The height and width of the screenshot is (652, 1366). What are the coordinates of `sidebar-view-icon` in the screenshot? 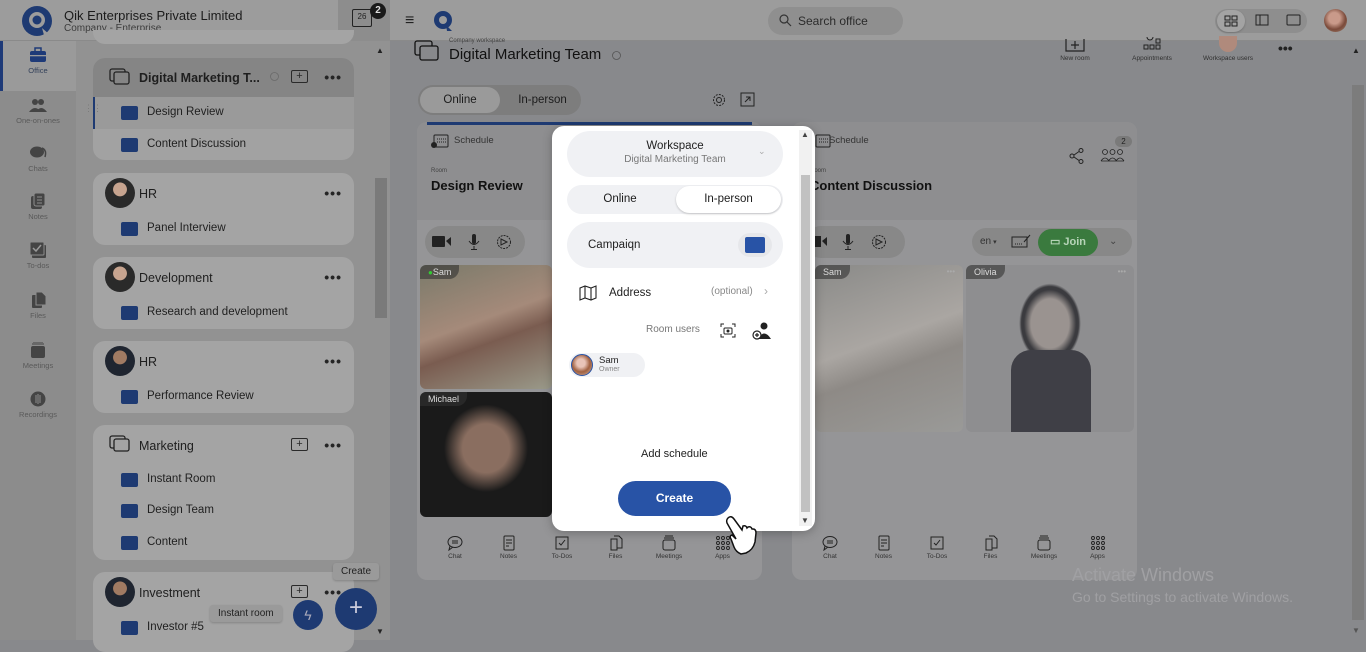 It's located at (1262, 20).